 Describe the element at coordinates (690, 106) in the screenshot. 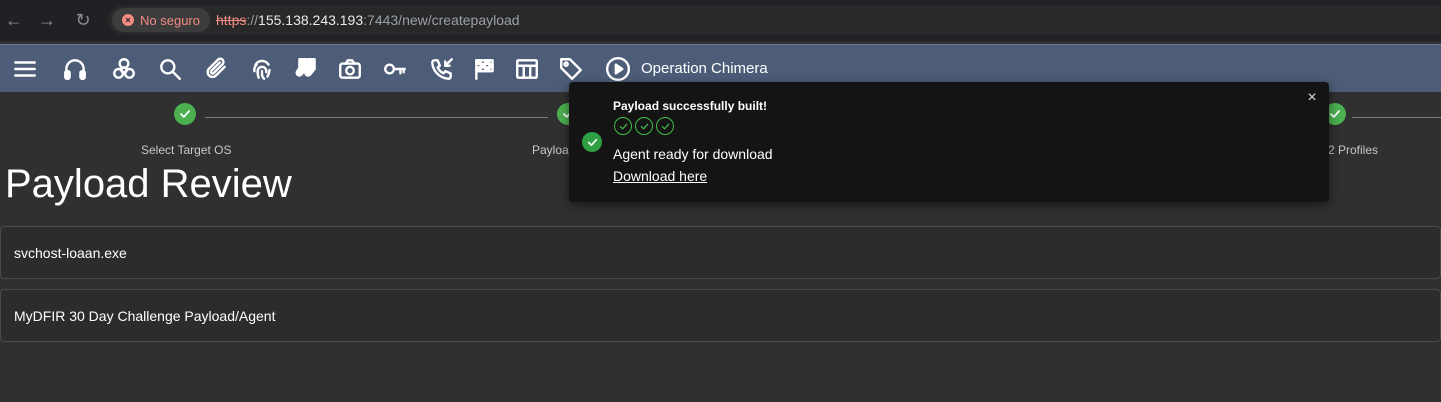

I see `toast-title: Payload successfully built!` at that location.